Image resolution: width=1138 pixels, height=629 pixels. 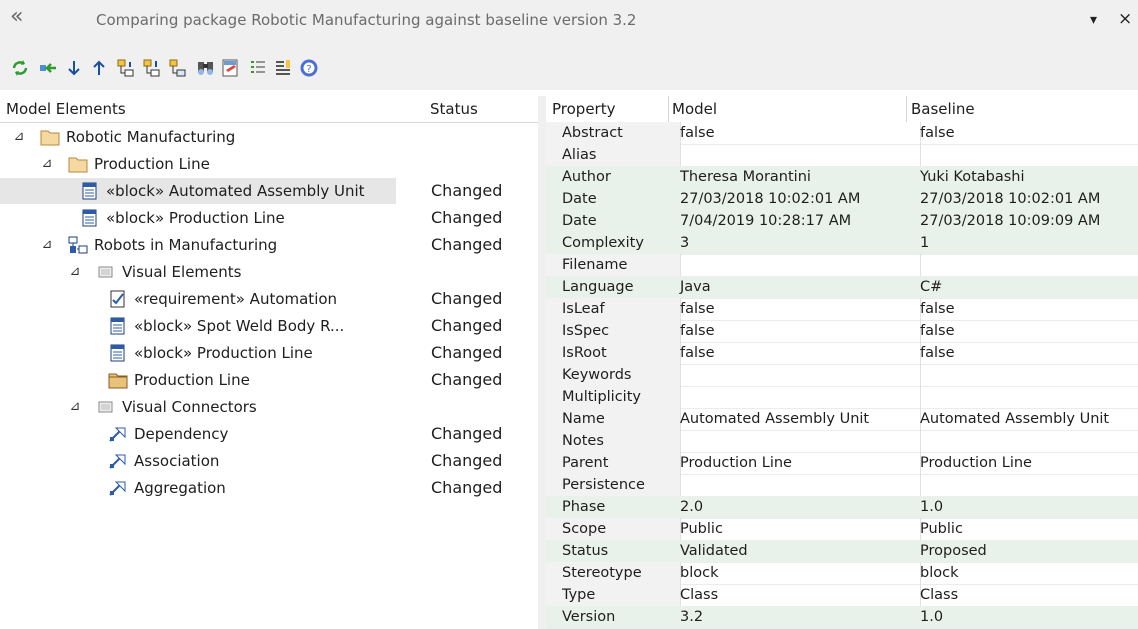 I want to click on tree-row: «block» Spot Weld Body R... Changed, so click(x=269, y=326).